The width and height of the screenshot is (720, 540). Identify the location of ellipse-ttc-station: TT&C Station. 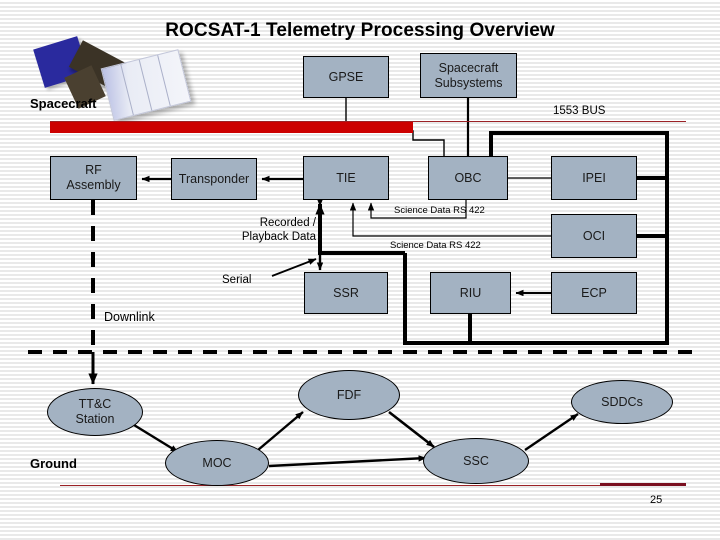
(95, 412).